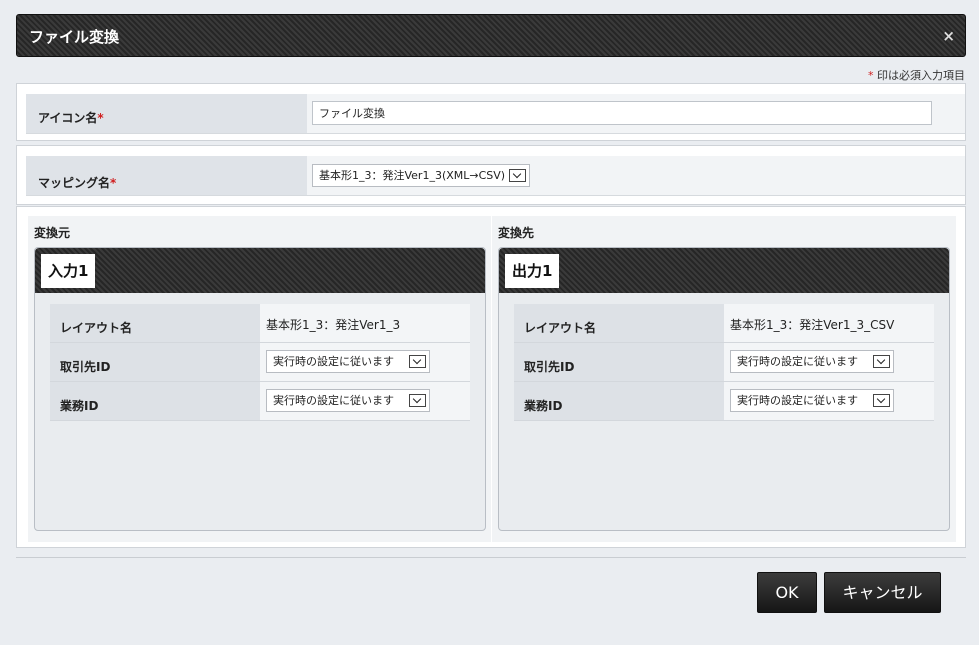 The width and height of the screenshot is (979, 645). I want to click on target-title: 変換先, so click(516, 233).